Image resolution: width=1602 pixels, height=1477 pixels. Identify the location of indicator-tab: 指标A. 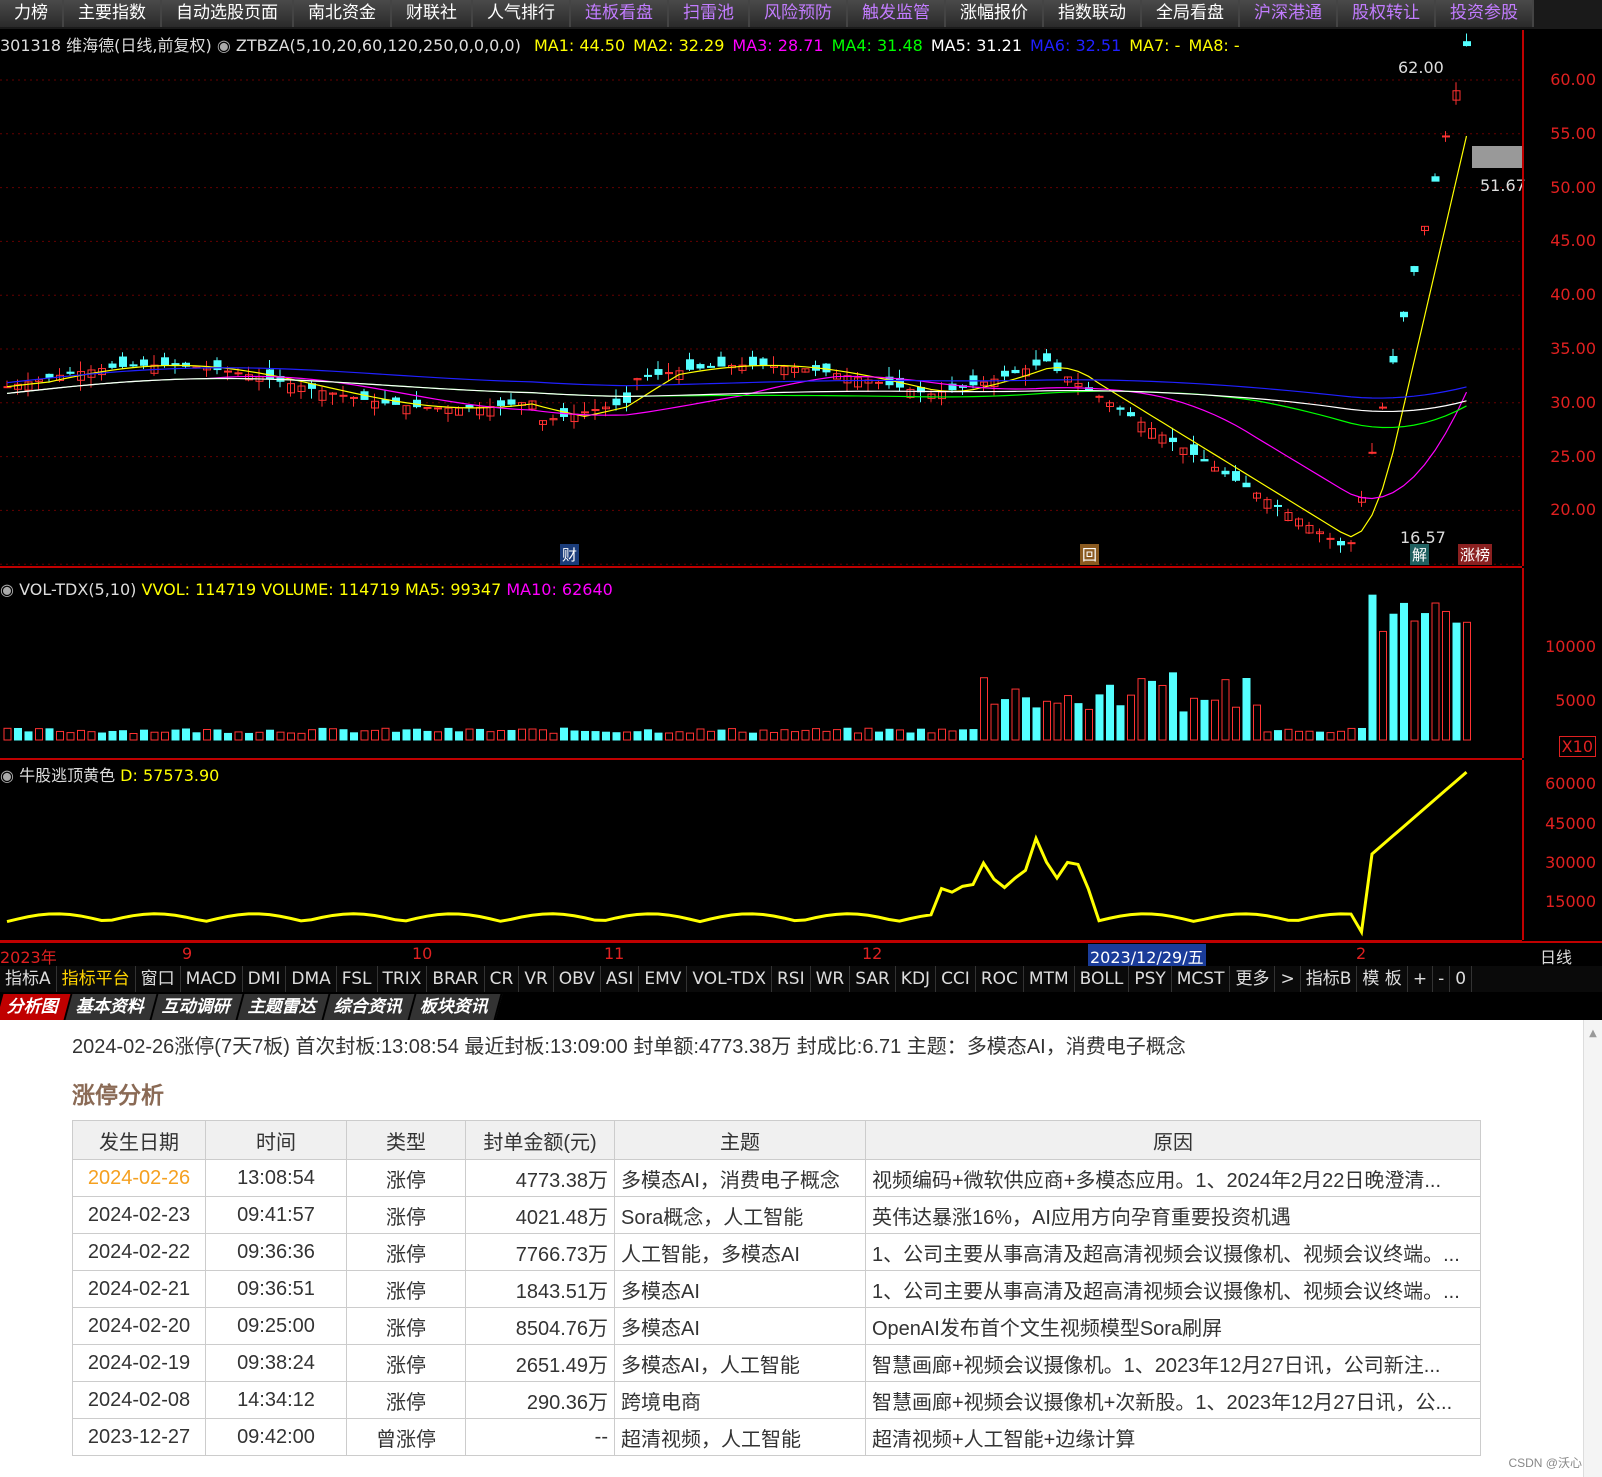
(28, 979).